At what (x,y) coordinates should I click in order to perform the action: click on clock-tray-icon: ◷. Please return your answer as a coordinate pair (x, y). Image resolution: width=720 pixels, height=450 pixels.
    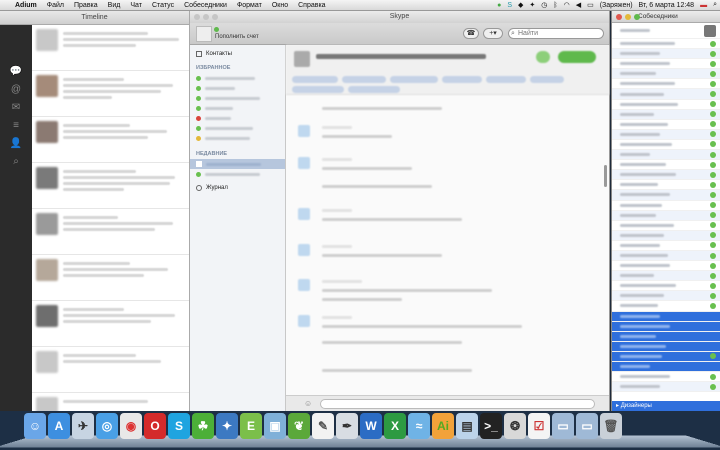
    Looking at the image, I should click on (544, 5).